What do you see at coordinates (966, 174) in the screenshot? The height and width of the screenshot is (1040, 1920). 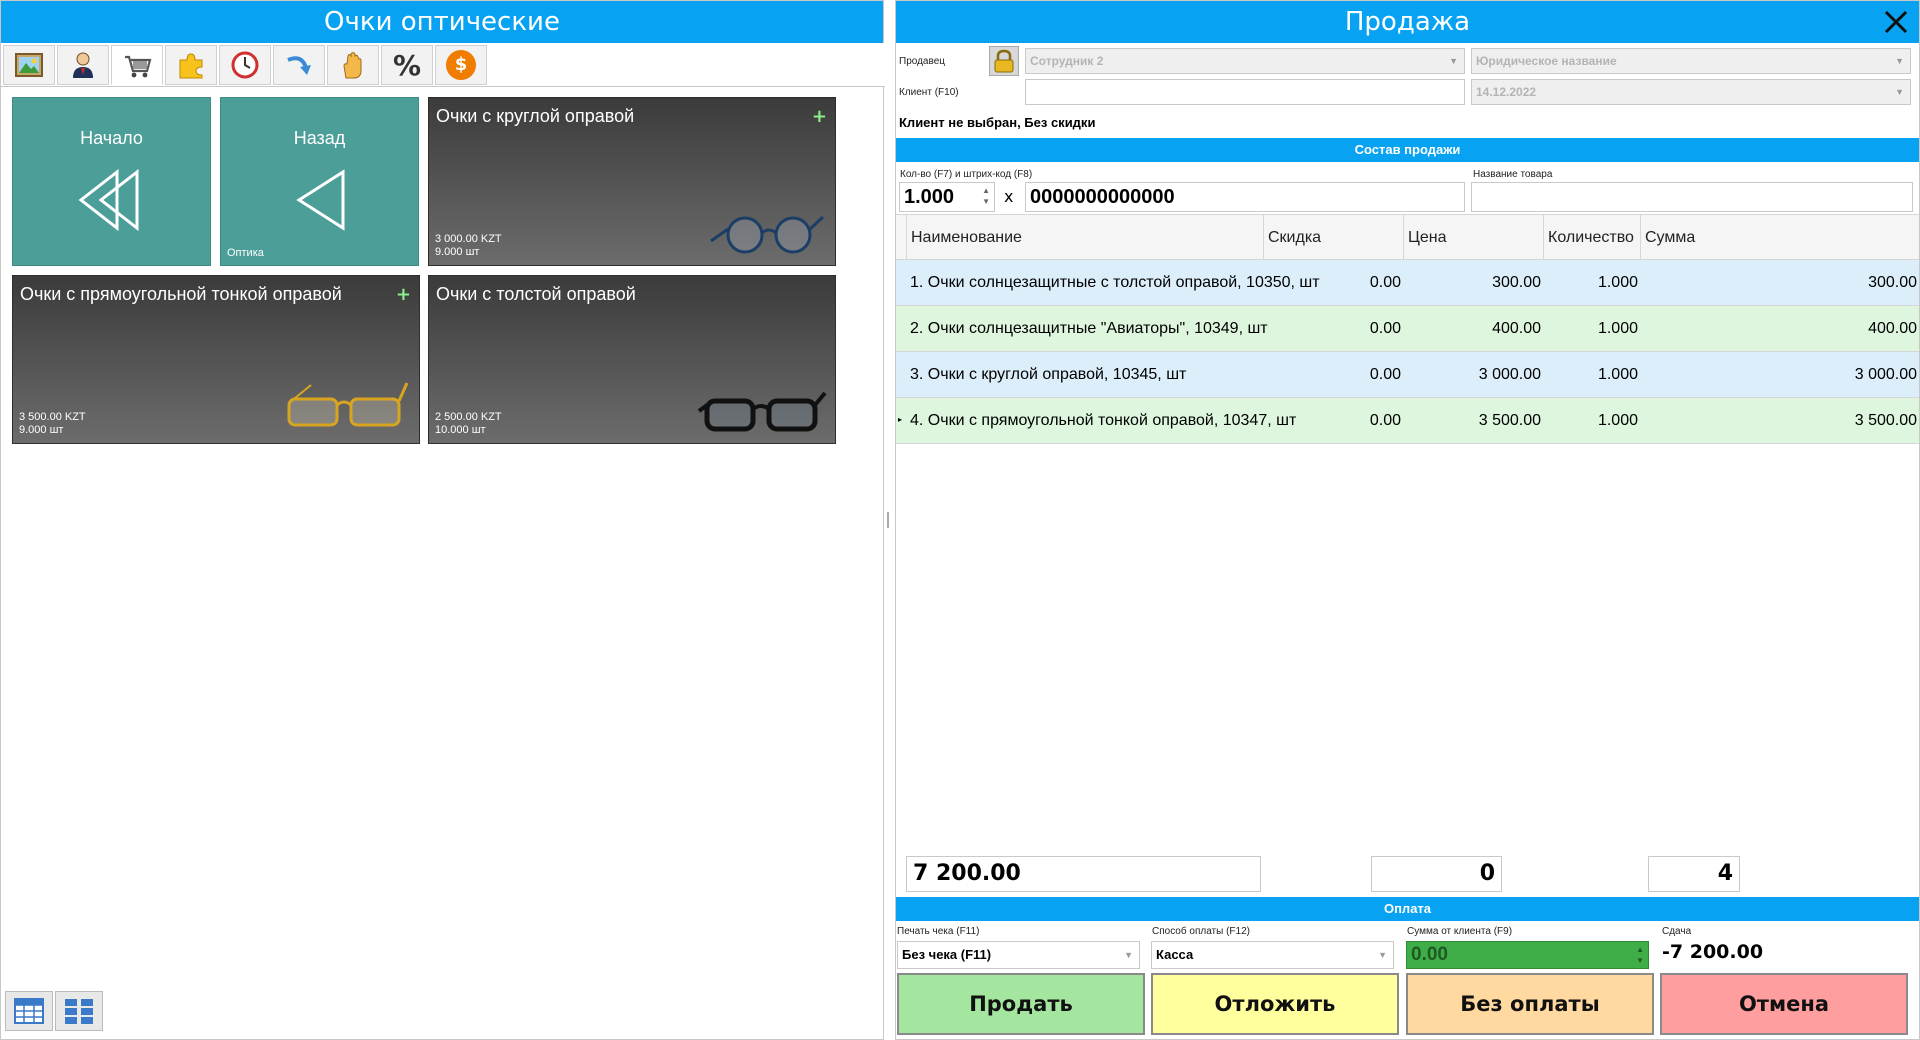 I see `qty-label: Кол-во (F7) и штрих-код (F8)` at bounding box center [966, 174].